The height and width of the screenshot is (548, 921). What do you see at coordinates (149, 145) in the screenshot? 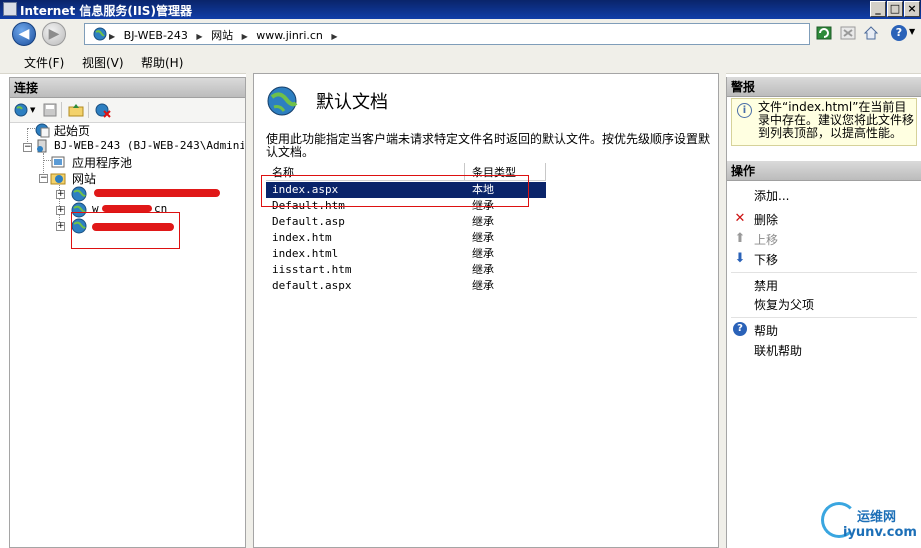
I see `tree-server: BJ-WEB-243 (BJ-WEB-243\Administr` at bounding box center [149, 145].